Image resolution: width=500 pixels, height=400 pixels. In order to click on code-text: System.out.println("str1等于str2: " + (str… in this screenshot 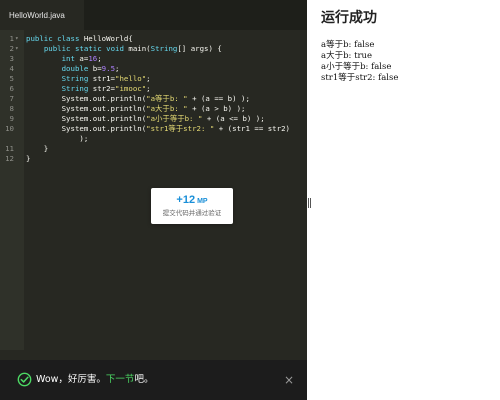, I will do `click(158, 128)`.